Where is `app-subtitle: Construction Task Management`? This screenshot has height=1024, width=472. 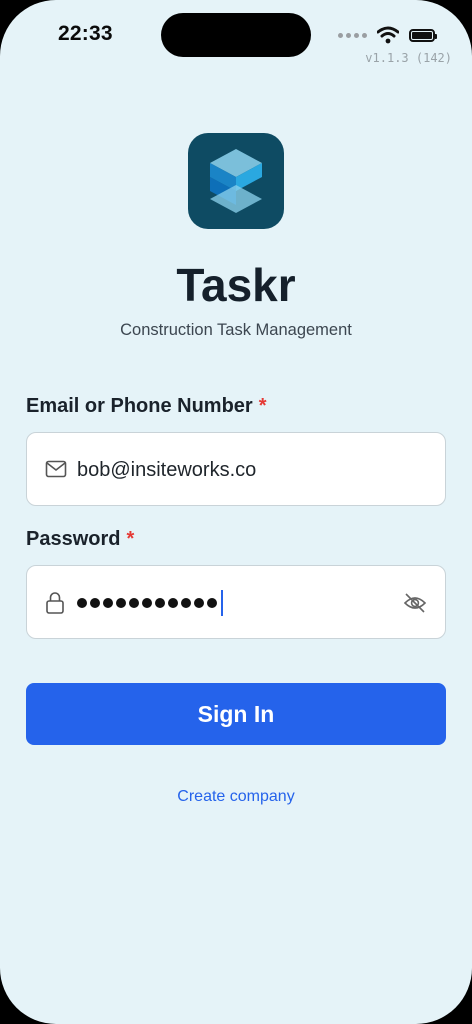 app-subtitle: Construction Task Management is located at coordinates (236, 330).